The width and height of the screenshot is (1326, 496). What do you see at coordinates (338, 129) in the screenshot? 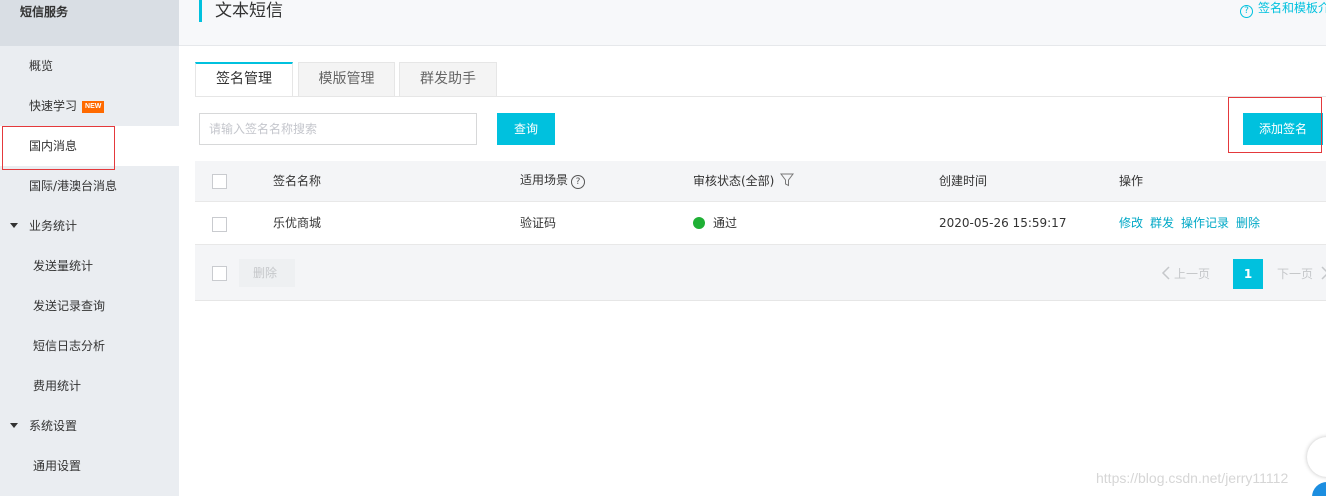
I see `signature-search-input` at bounding box center [338, 129].